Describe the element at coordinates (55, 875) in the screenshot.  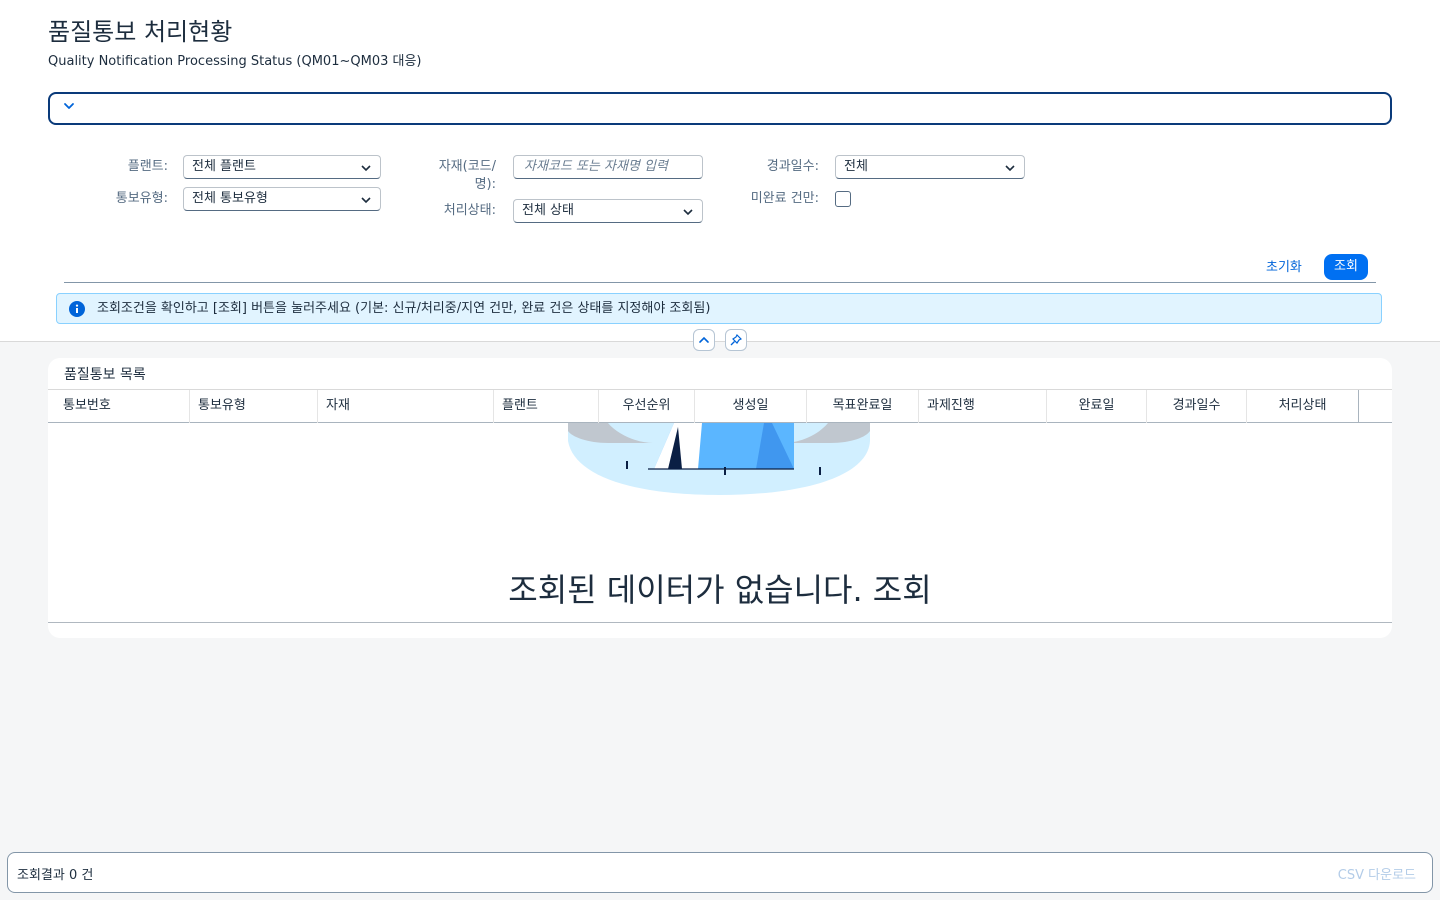
I see `result-count: 조회결과 0 건` at that location.